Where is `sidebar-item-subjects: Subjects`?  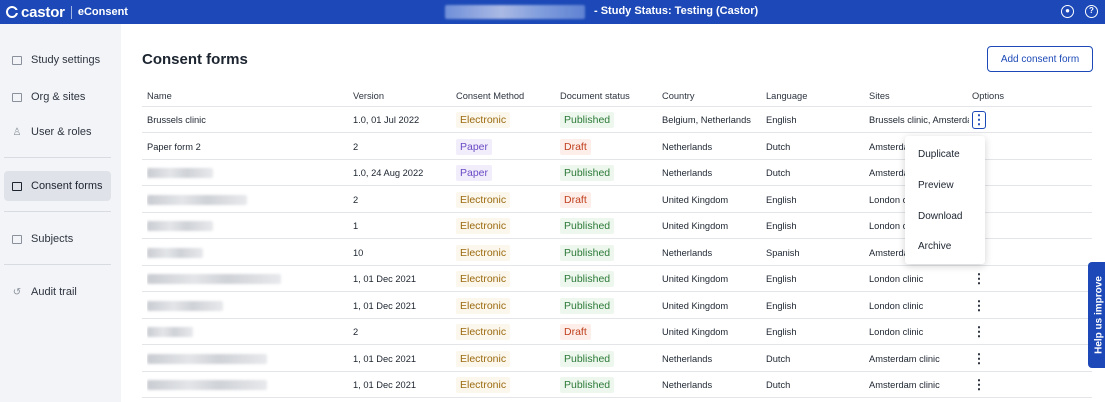 sidebar-item-subjects: Subjects is located at coordinates (57, 239).